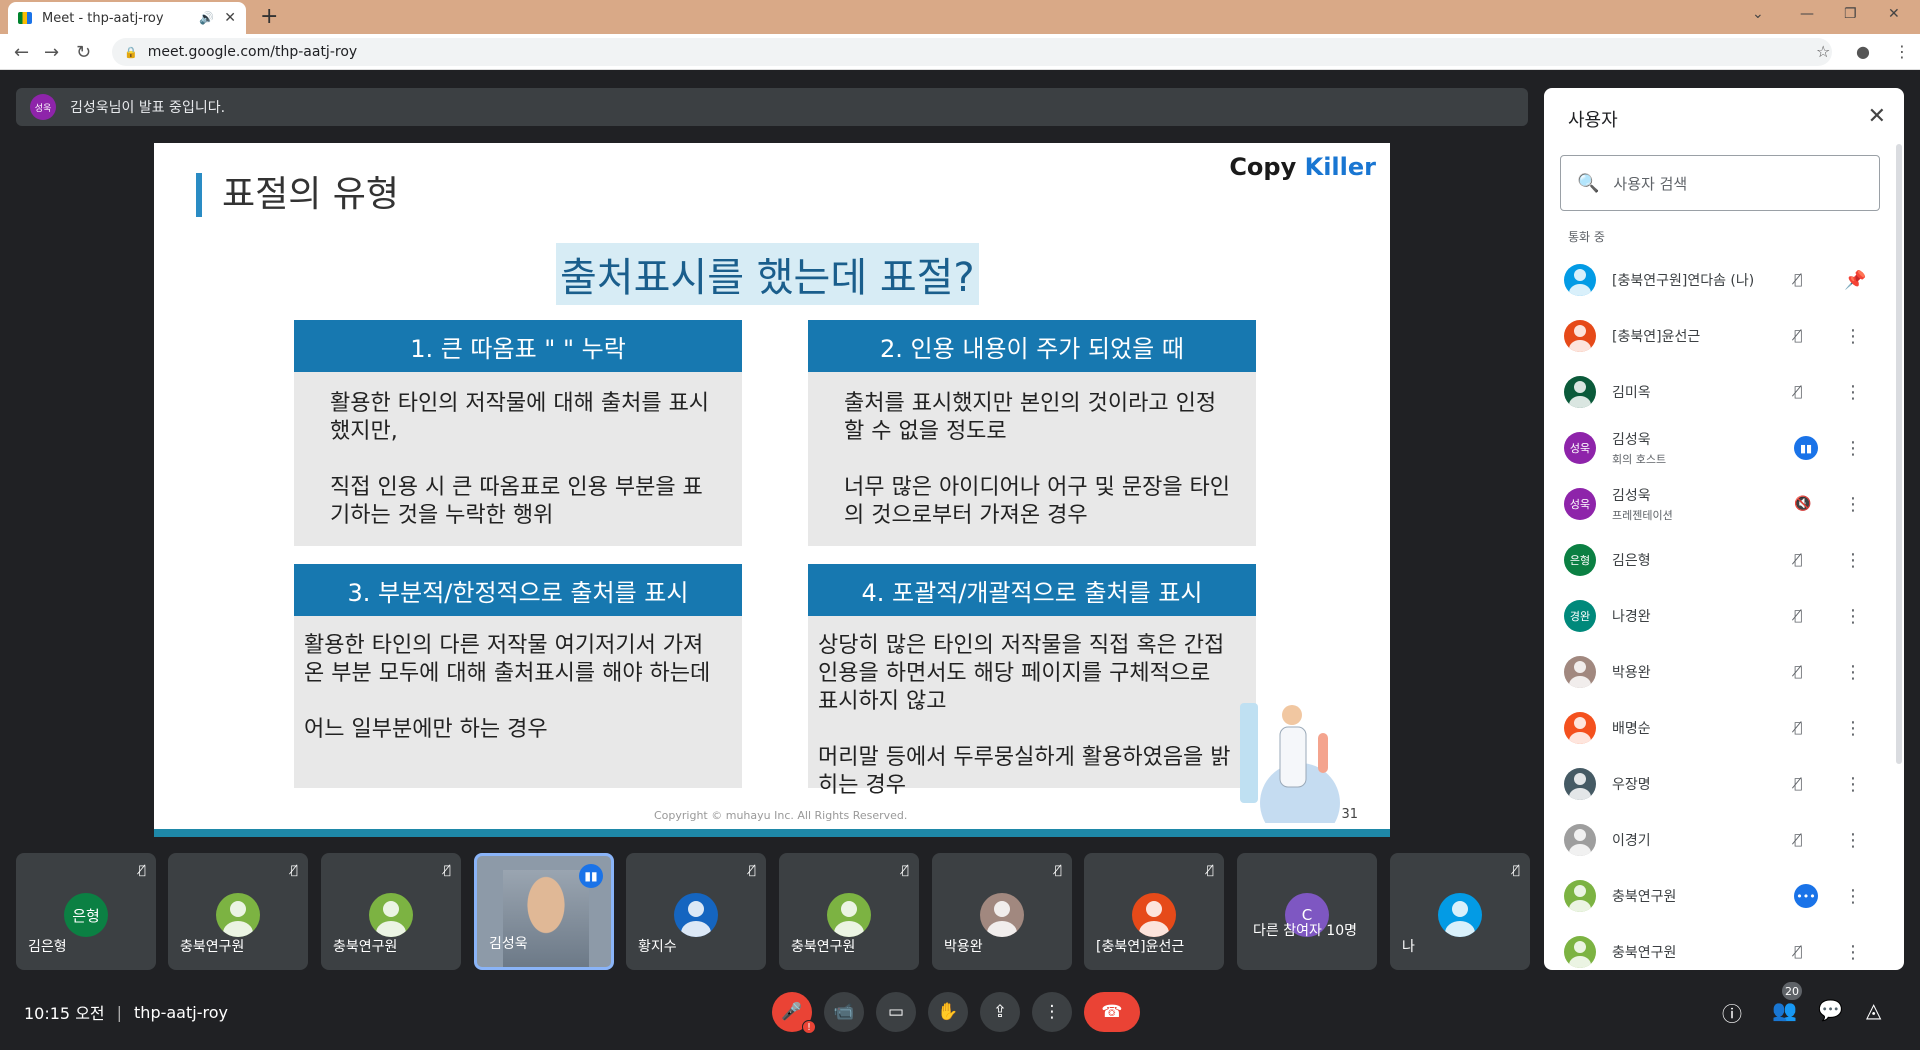 This screenshot has height=1050, width=1920. I want to click on bookmark-star-icon: ☆, so click(1823, 51).